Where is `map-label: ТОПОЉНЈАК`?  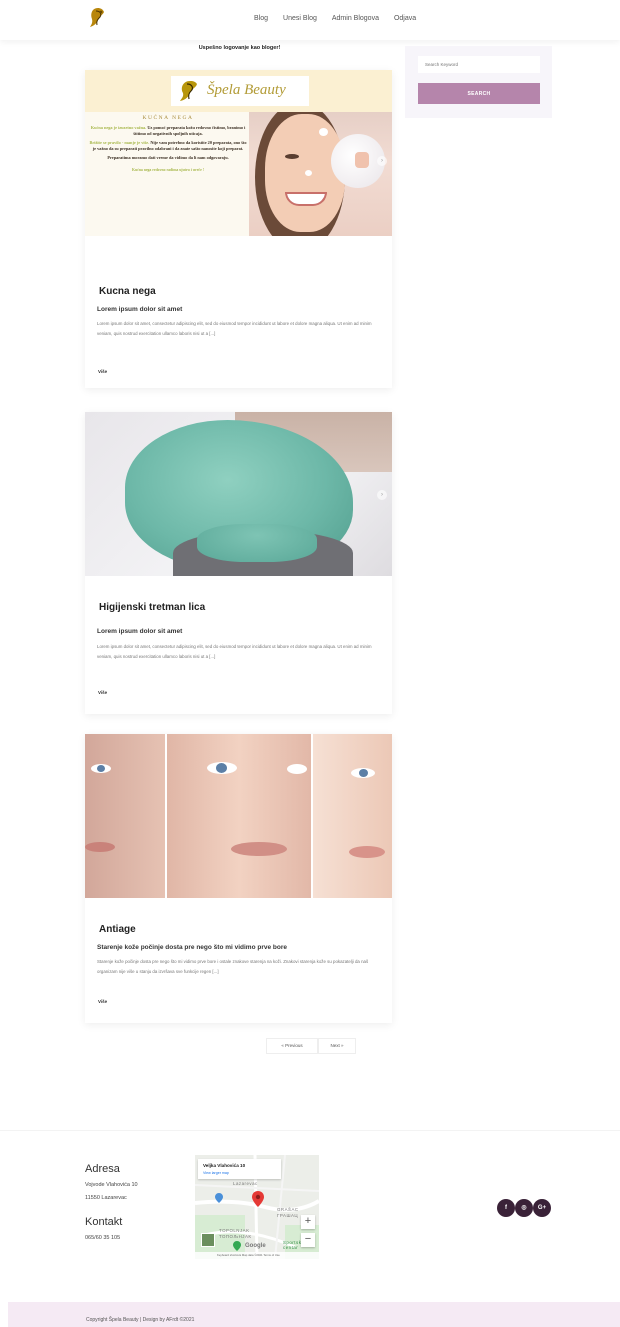
map-label: ТОПОЉНЈАК is located at coordinates (235, 1236).